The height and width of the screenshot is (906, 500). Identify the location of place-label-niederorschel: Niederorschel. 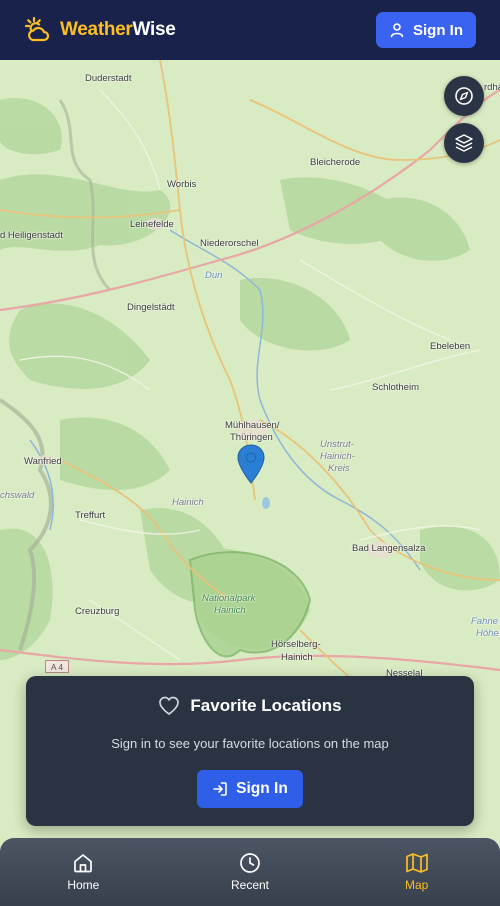
(229, 243).